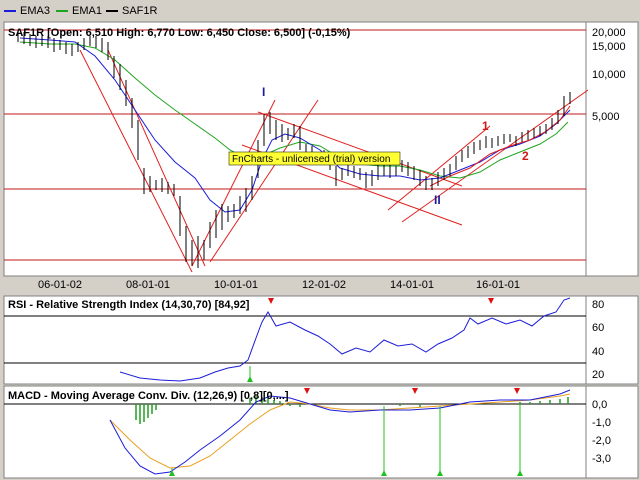 The image size is (640, 480). I want to click on price-y-tick: 5,000, so click(606, 117).